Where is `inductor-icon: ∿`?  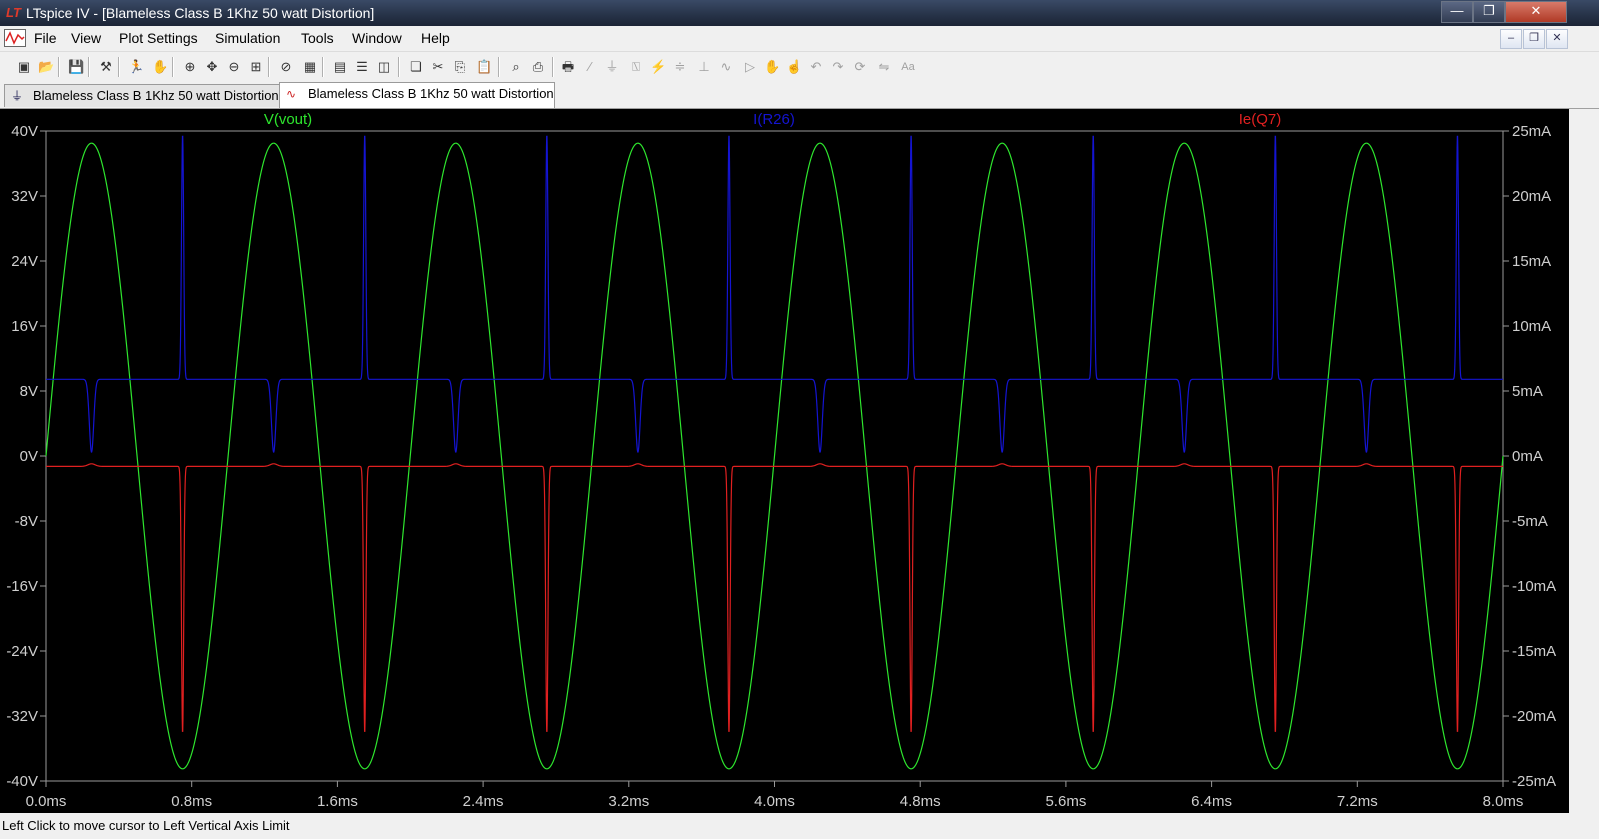
inductor-icon: ∿ is located at coordinates (726, 67).